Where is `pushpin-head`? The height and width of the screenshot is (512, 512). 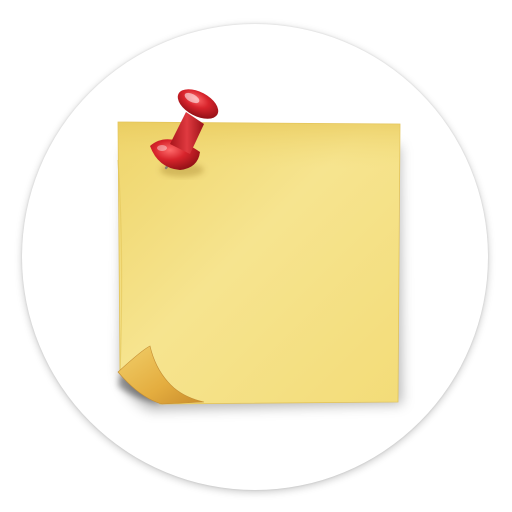 pushpin-head is located at coordinates (198, 104).